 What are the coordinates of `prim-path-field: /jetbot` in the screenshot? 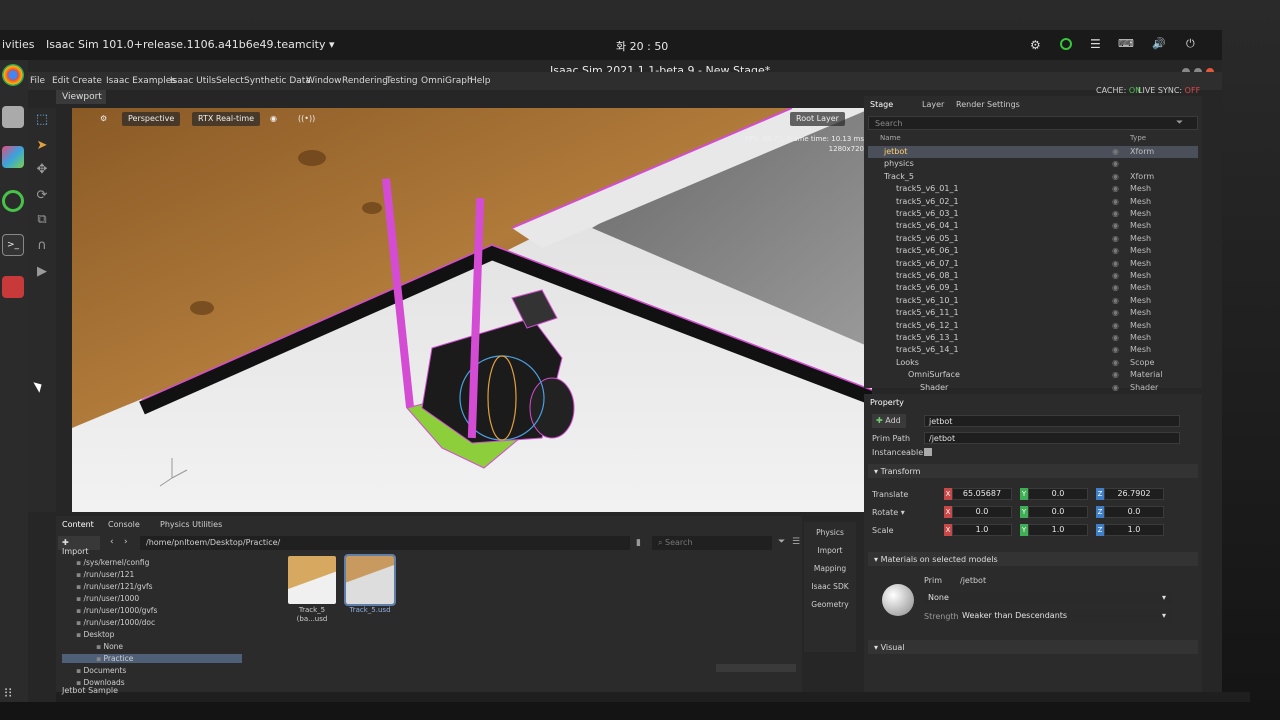 It's located at (1052, 438).